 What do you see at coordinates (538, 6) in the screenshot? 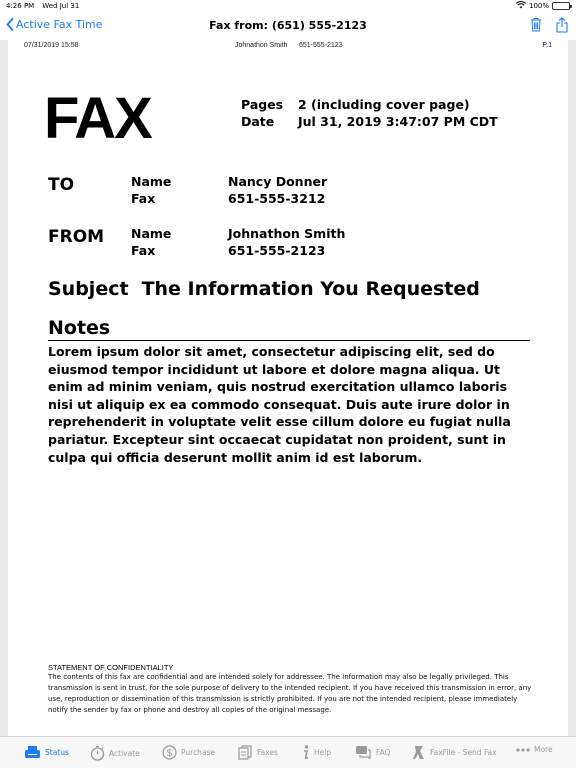
I see `battery-percent: 100%` at bounding box center [538, 6].